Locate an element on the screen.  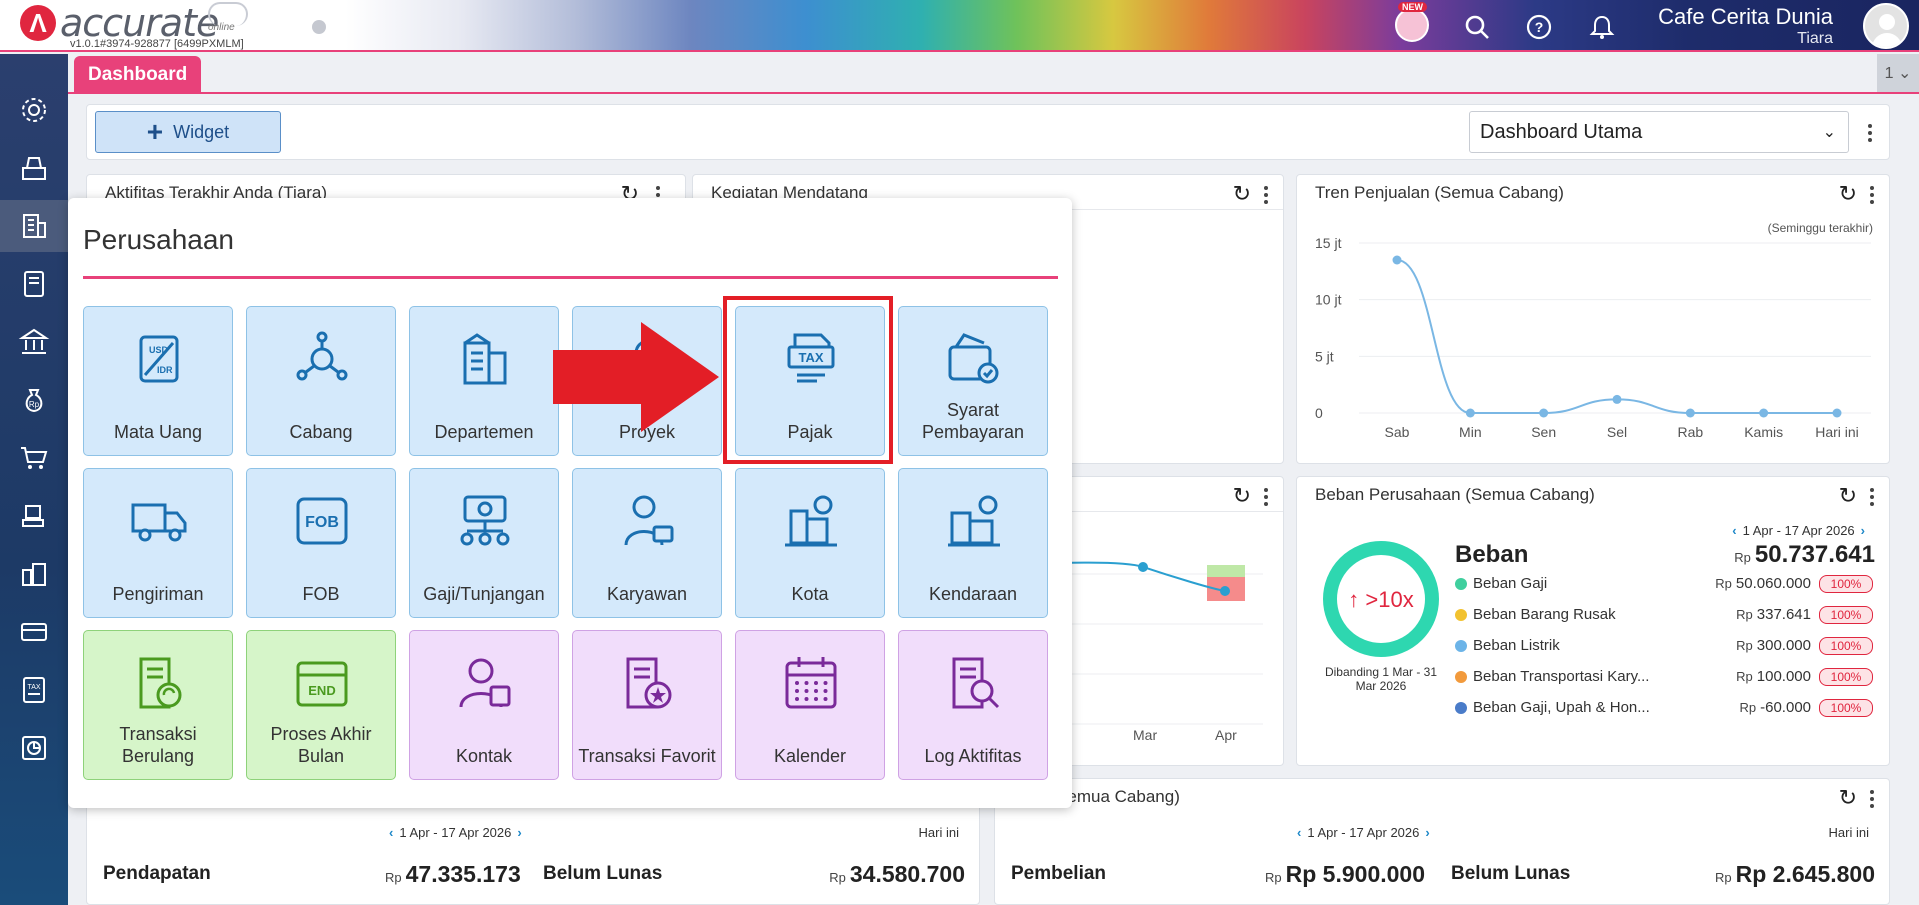
tile-label: Pengiriman is located at coordinates (158, 594).